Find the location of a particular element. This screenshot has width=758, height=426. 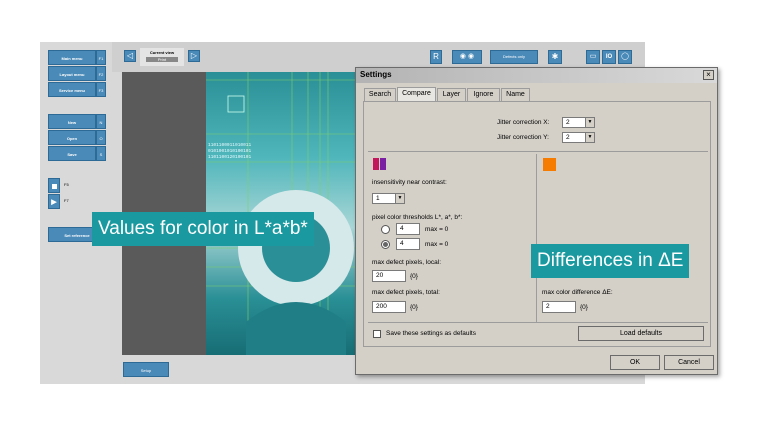

snowflake-icon: ✱ is located at coordinates (555, 56).